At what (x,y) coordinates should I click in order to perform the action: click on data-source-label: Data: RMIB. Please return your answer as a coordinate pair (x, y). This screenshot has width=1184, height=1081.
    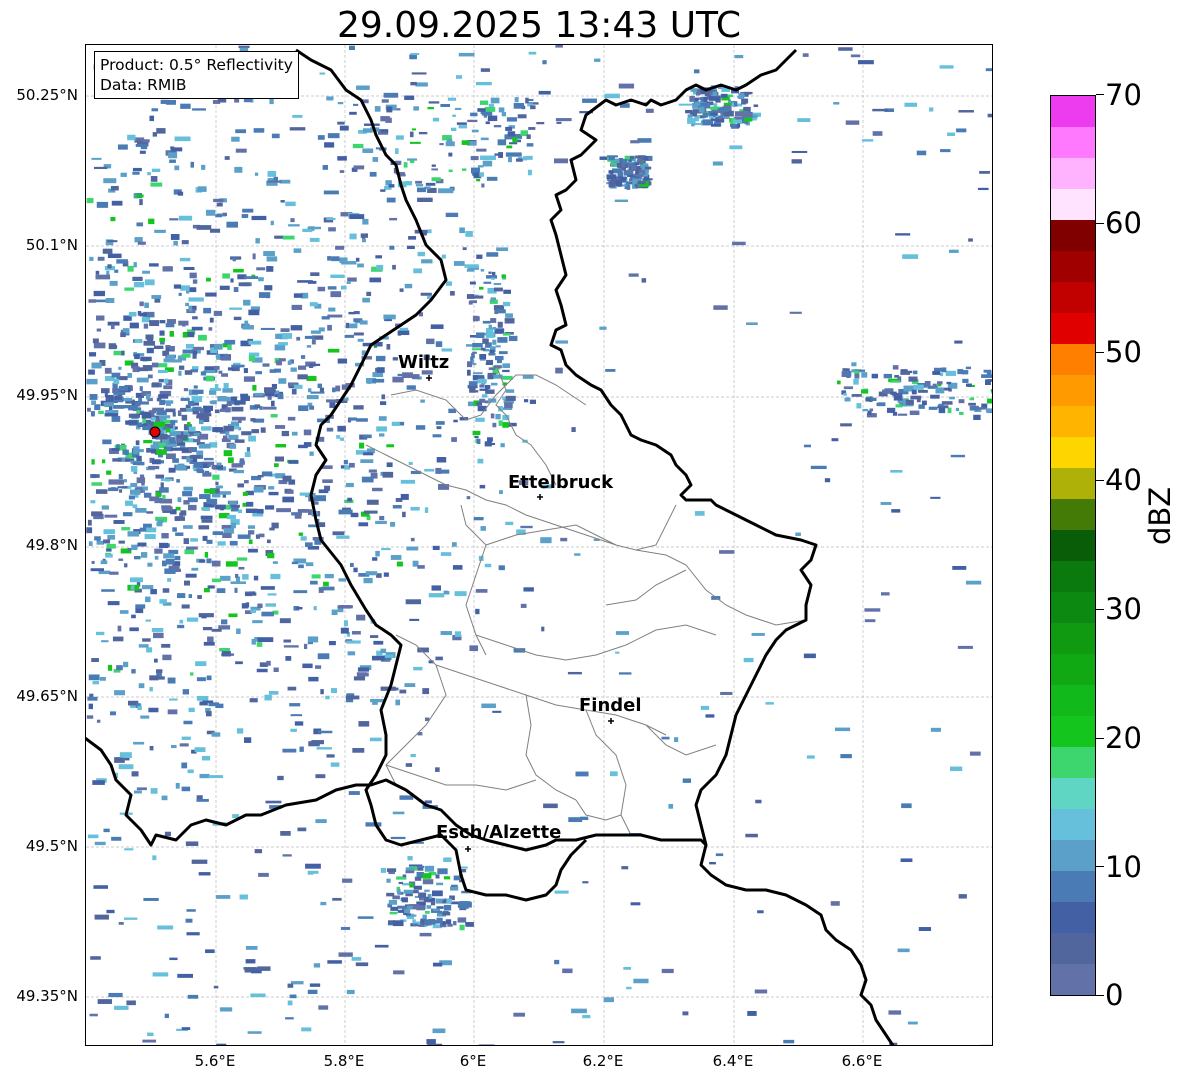
    Looking at the image, I should click on (143, 85).